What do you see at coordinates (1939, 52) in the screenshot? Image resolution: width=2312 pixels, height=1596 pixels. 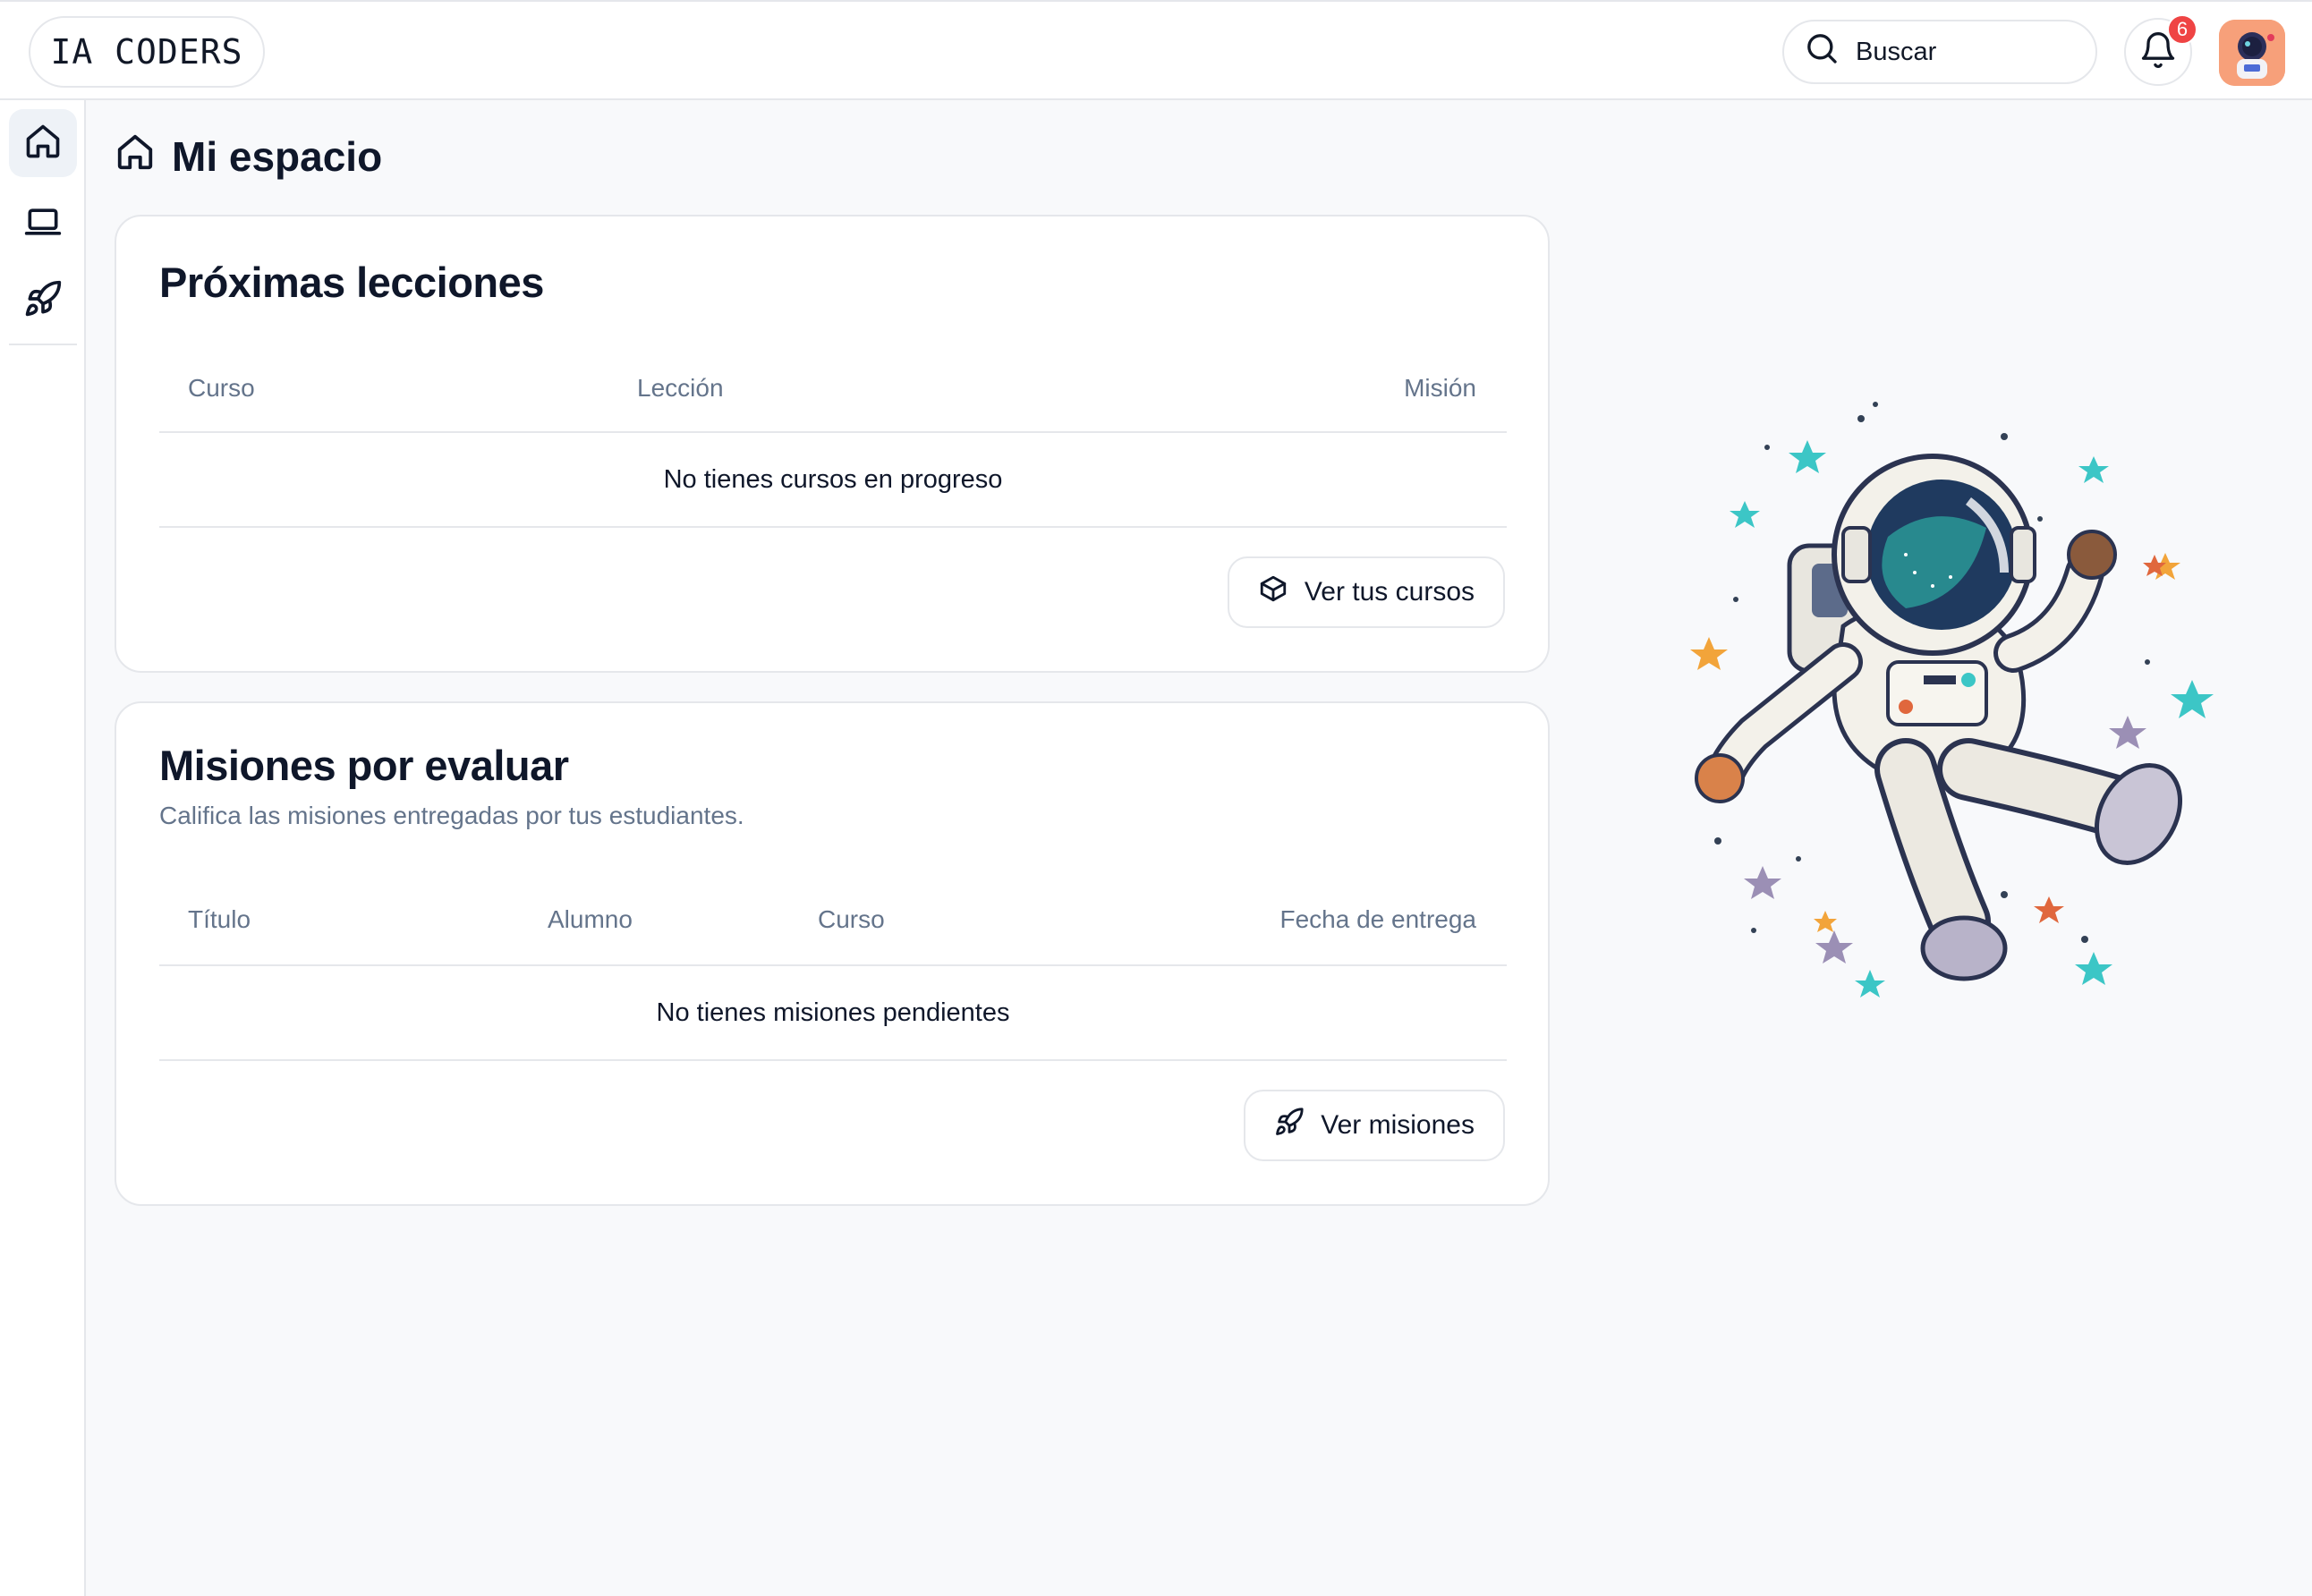 I see `search-box: Buscar` at bounding box center [1939, 52].